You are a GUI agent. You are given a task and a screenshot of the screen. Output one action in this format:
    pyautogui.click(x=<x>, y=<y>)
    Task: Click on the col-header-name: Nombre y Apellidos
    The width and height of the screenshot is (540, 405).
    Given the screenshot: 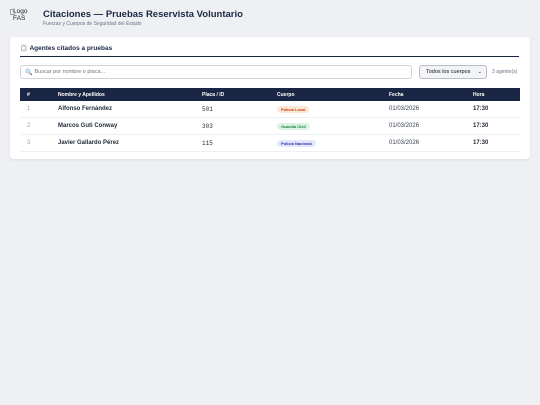 What is the action you would take?
    pyautogui.click(x=130, y=94)
    